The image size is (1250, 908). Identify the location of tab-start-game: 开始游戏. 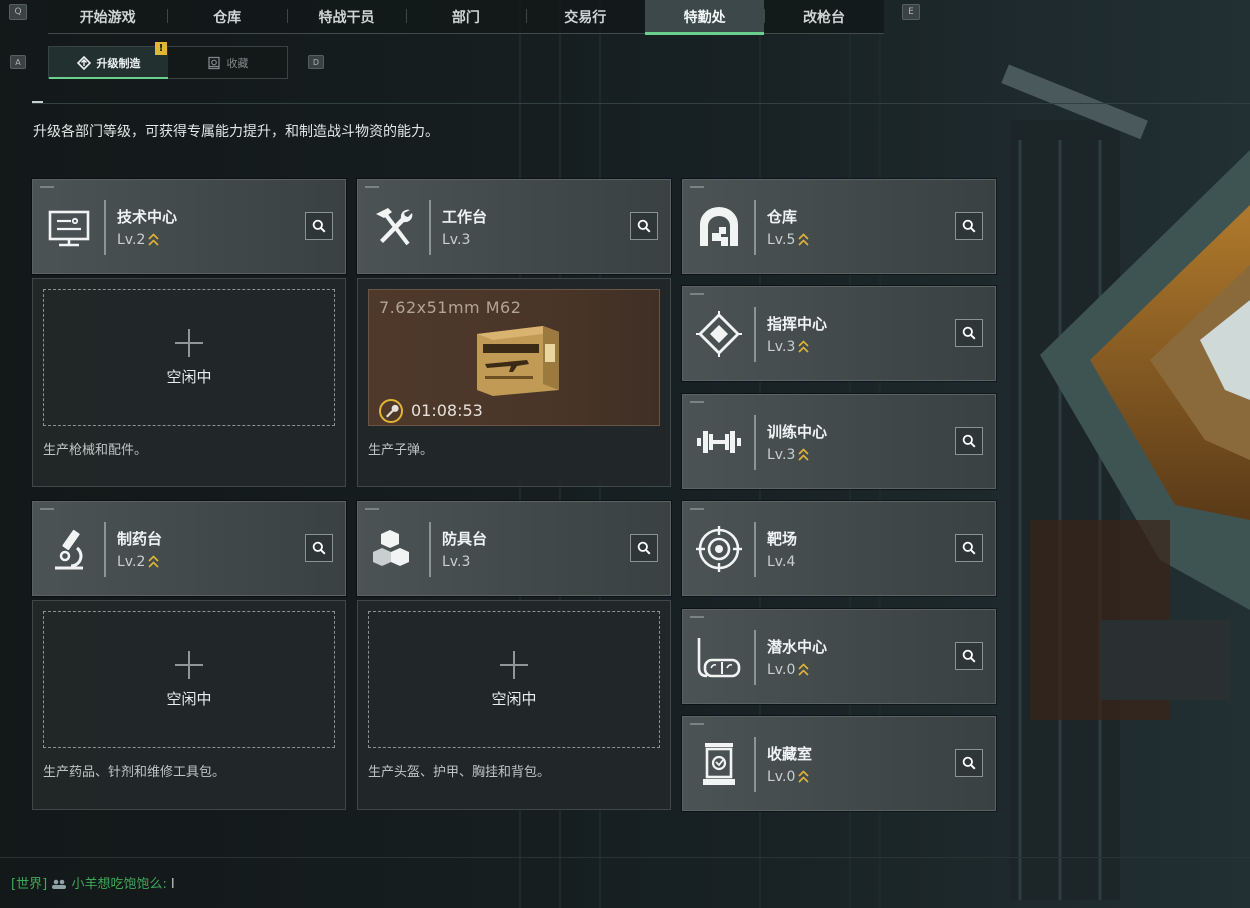
(107, 17).